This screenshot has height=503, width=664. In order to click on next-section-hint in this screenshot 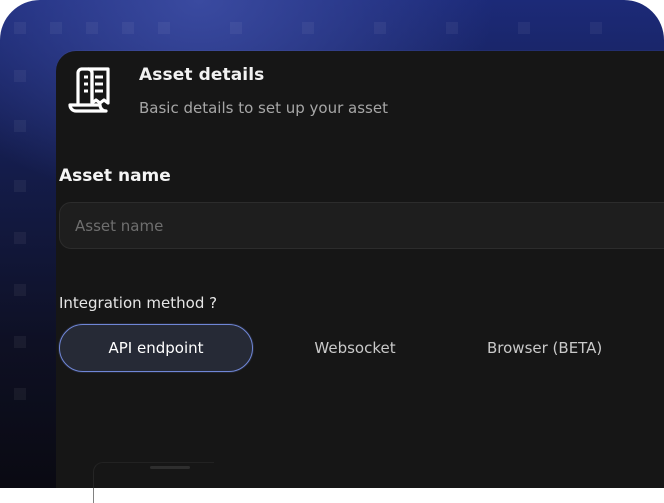, I will do `click(170, 467)`.